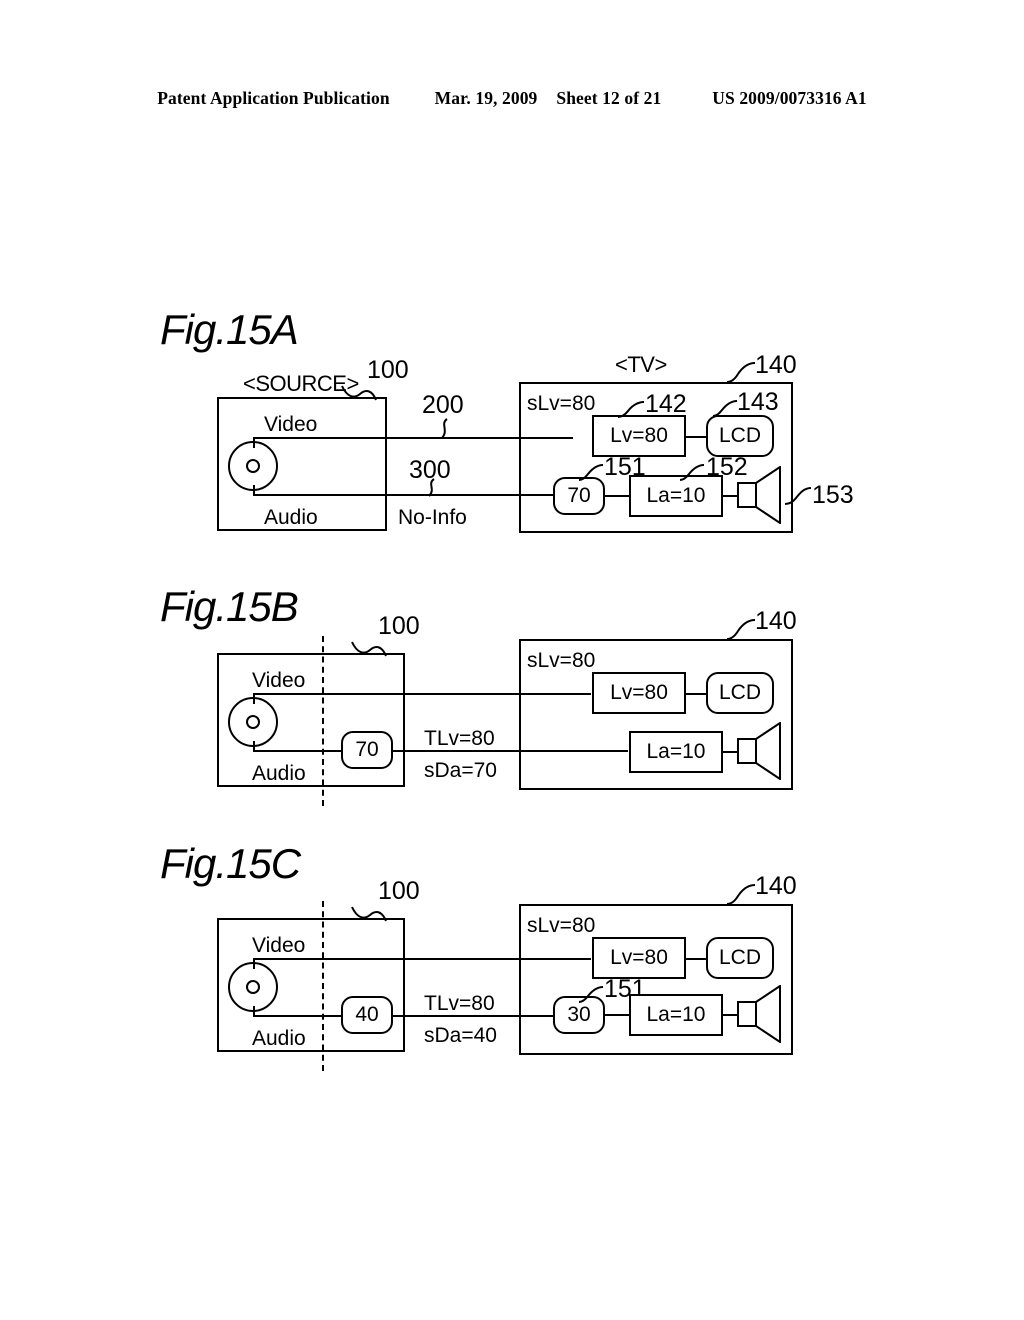  What do you see at coordinates (279, 945) in the screenshot?
I see `video-label-15c: Video` at bounding box center [279, 945].